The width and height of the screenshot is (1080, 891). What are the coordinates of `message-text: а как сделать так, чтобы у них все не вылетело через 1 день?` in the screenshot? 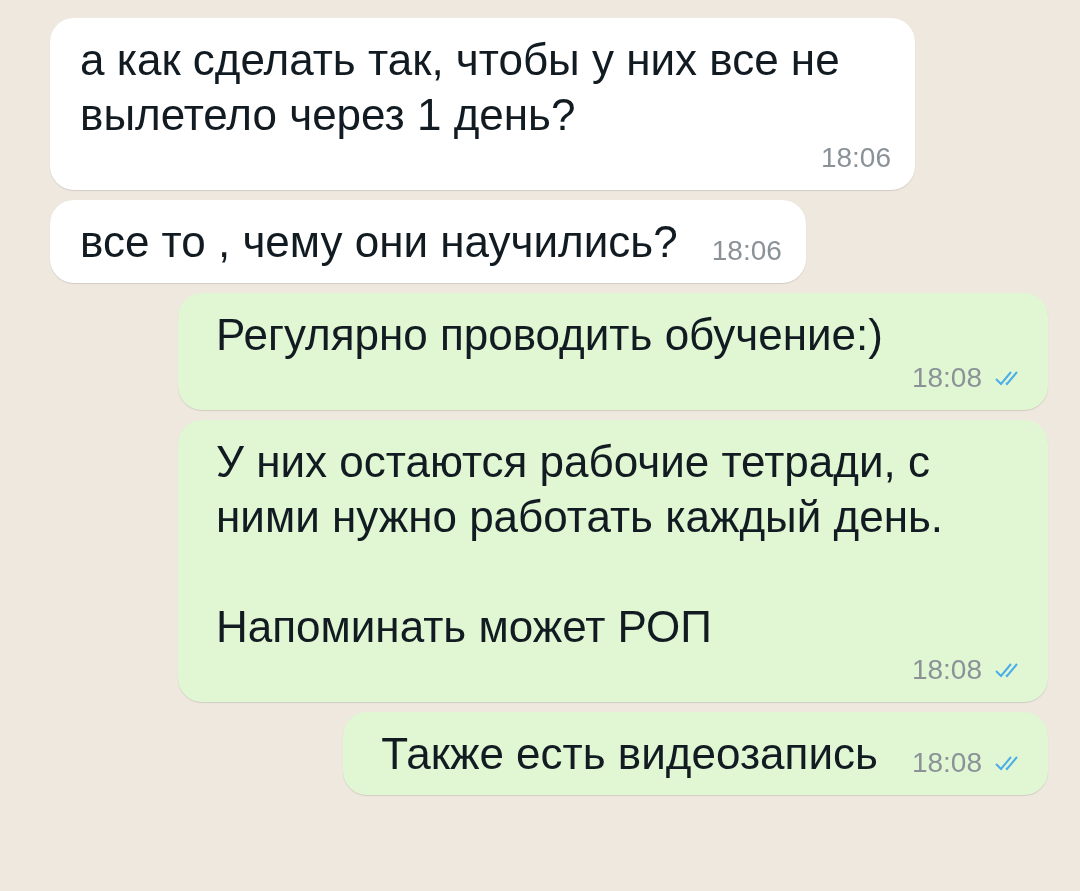 It's located at (460, 87).